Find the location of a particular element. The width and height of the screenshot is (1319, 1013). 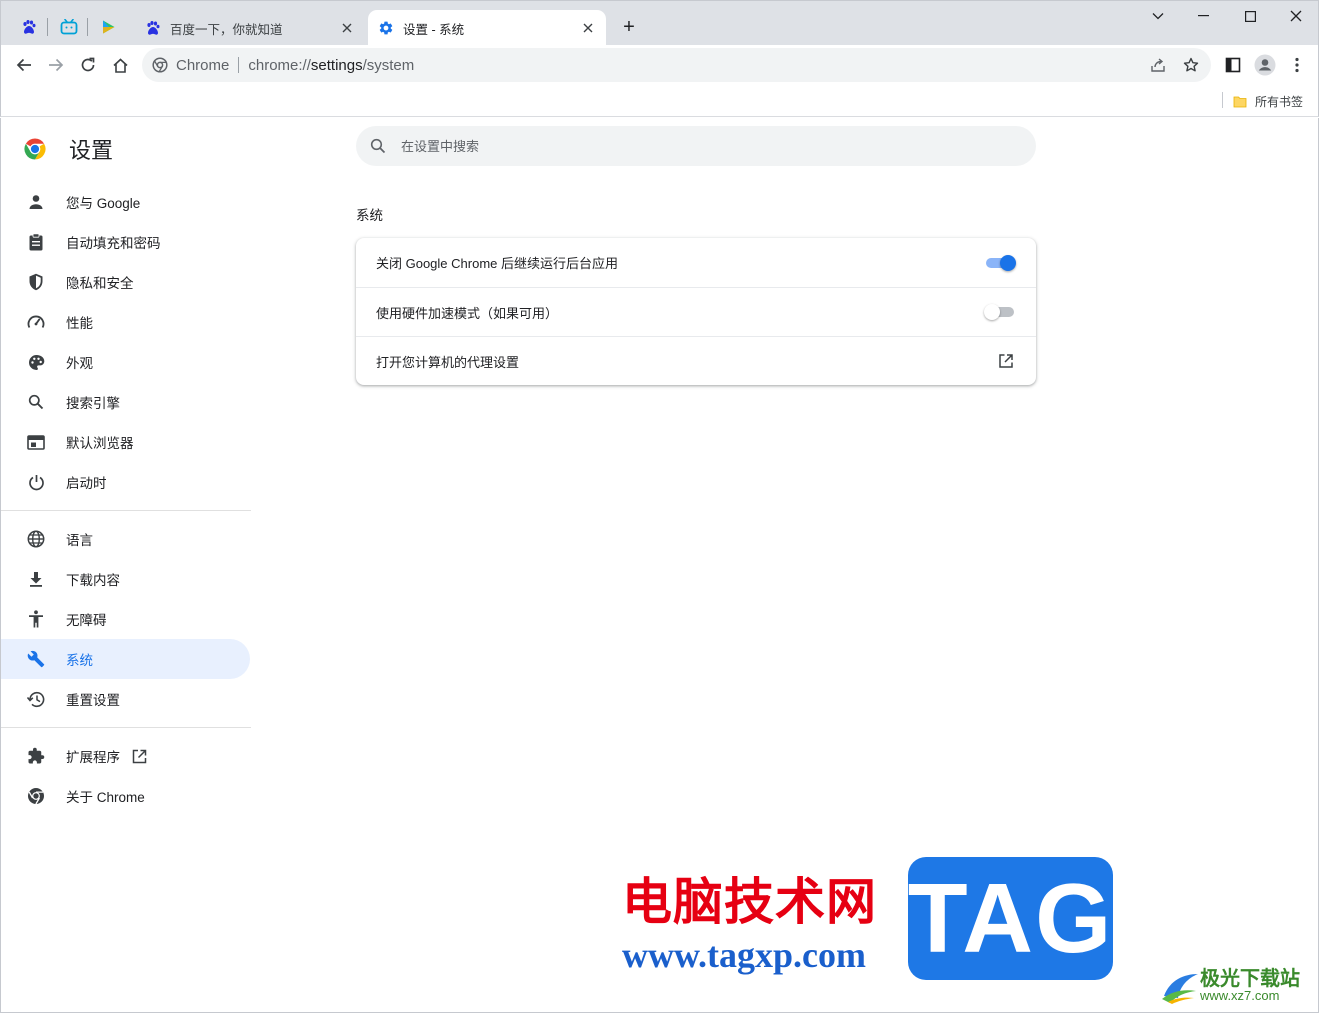

background-apps-toggle is located at coordinates (1000, 262).